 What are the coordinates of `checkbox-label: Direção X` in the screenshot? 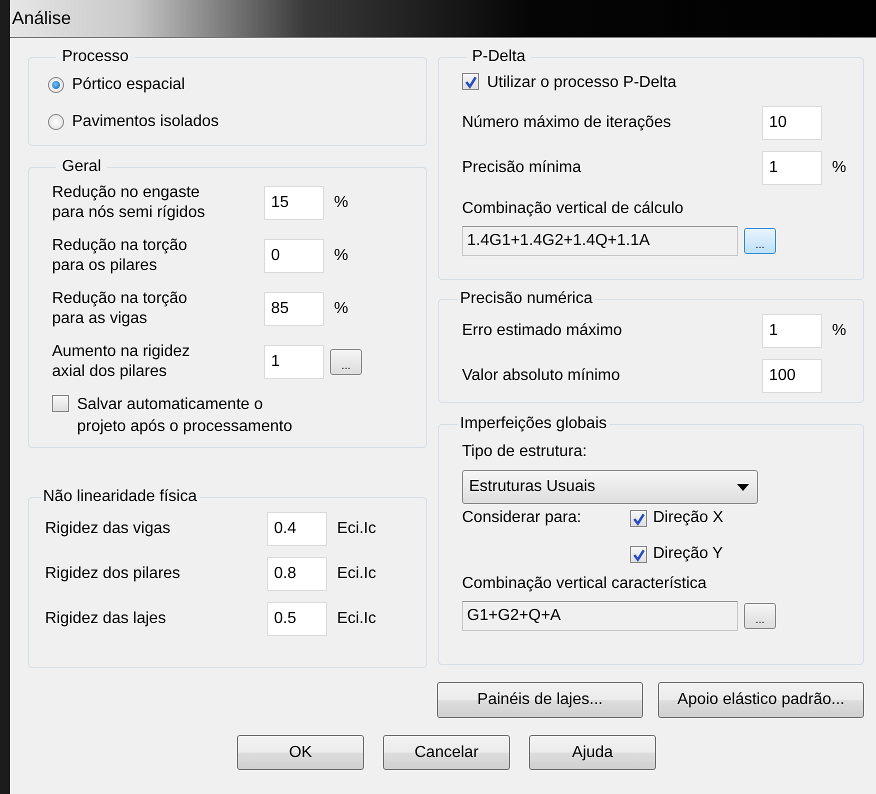 It's located at (688, 518).